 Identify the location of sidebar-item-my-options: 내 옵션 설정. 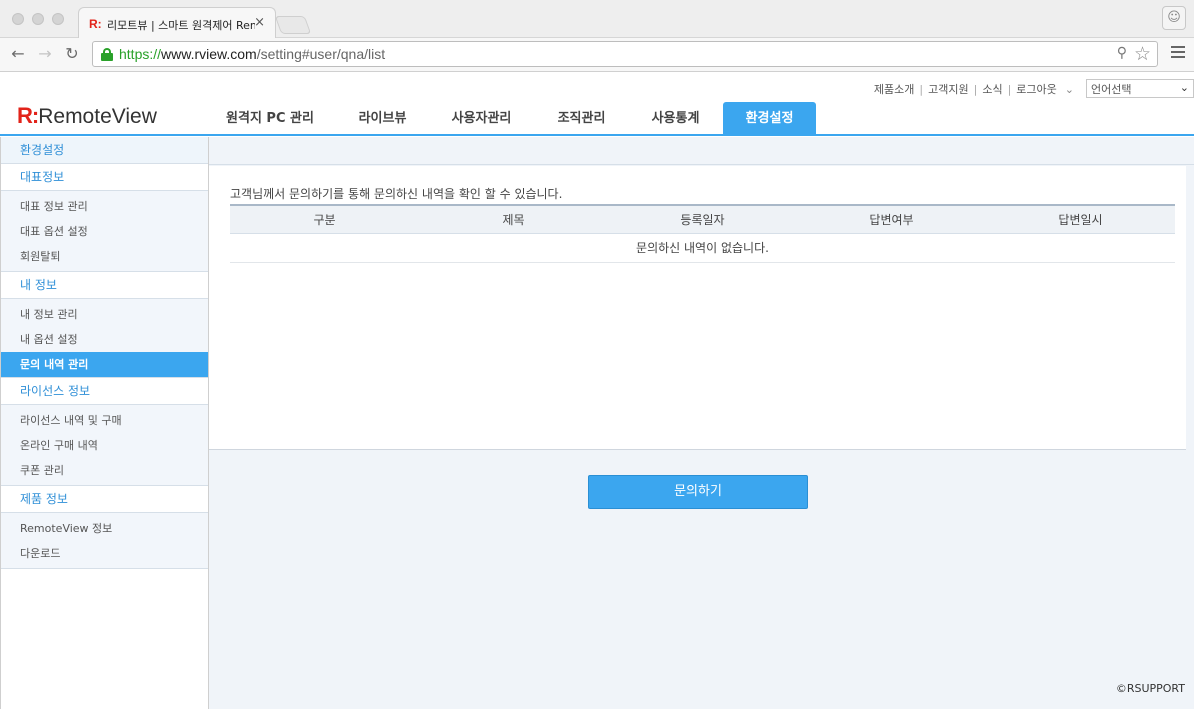
(104, 339).